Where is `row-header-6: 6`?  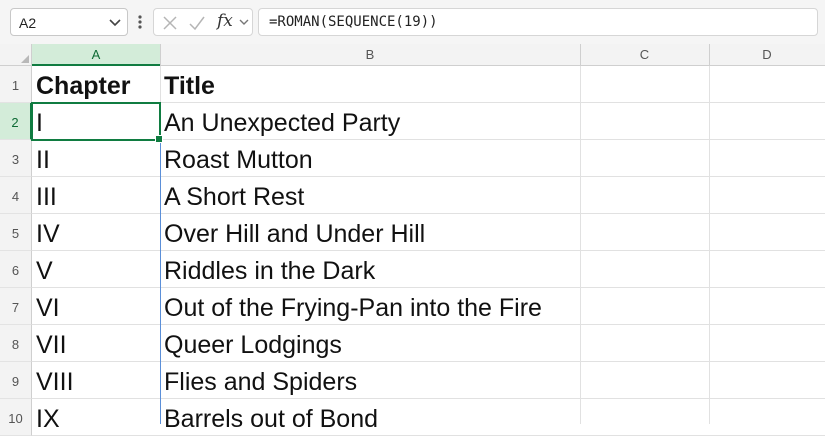
row-header-6: 6 is located at coordinates (16, 269).